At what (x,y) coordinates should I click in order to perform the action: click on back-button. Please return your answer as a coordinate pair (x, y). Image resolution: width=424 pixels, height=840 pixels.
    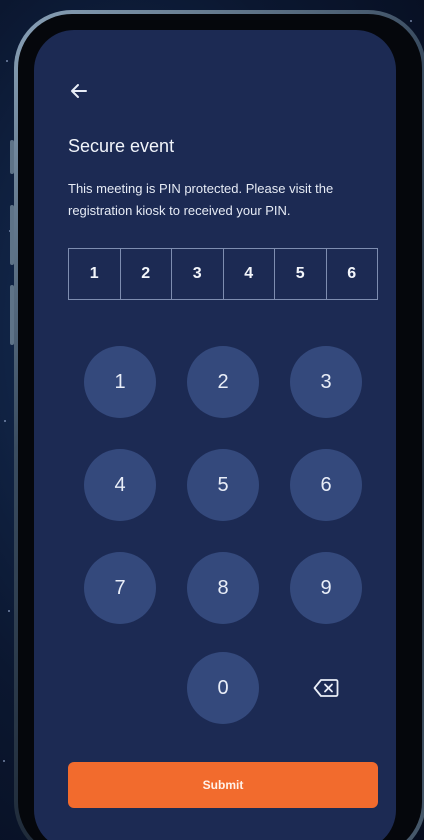
    Looking at the image, I should click on (85, 93).